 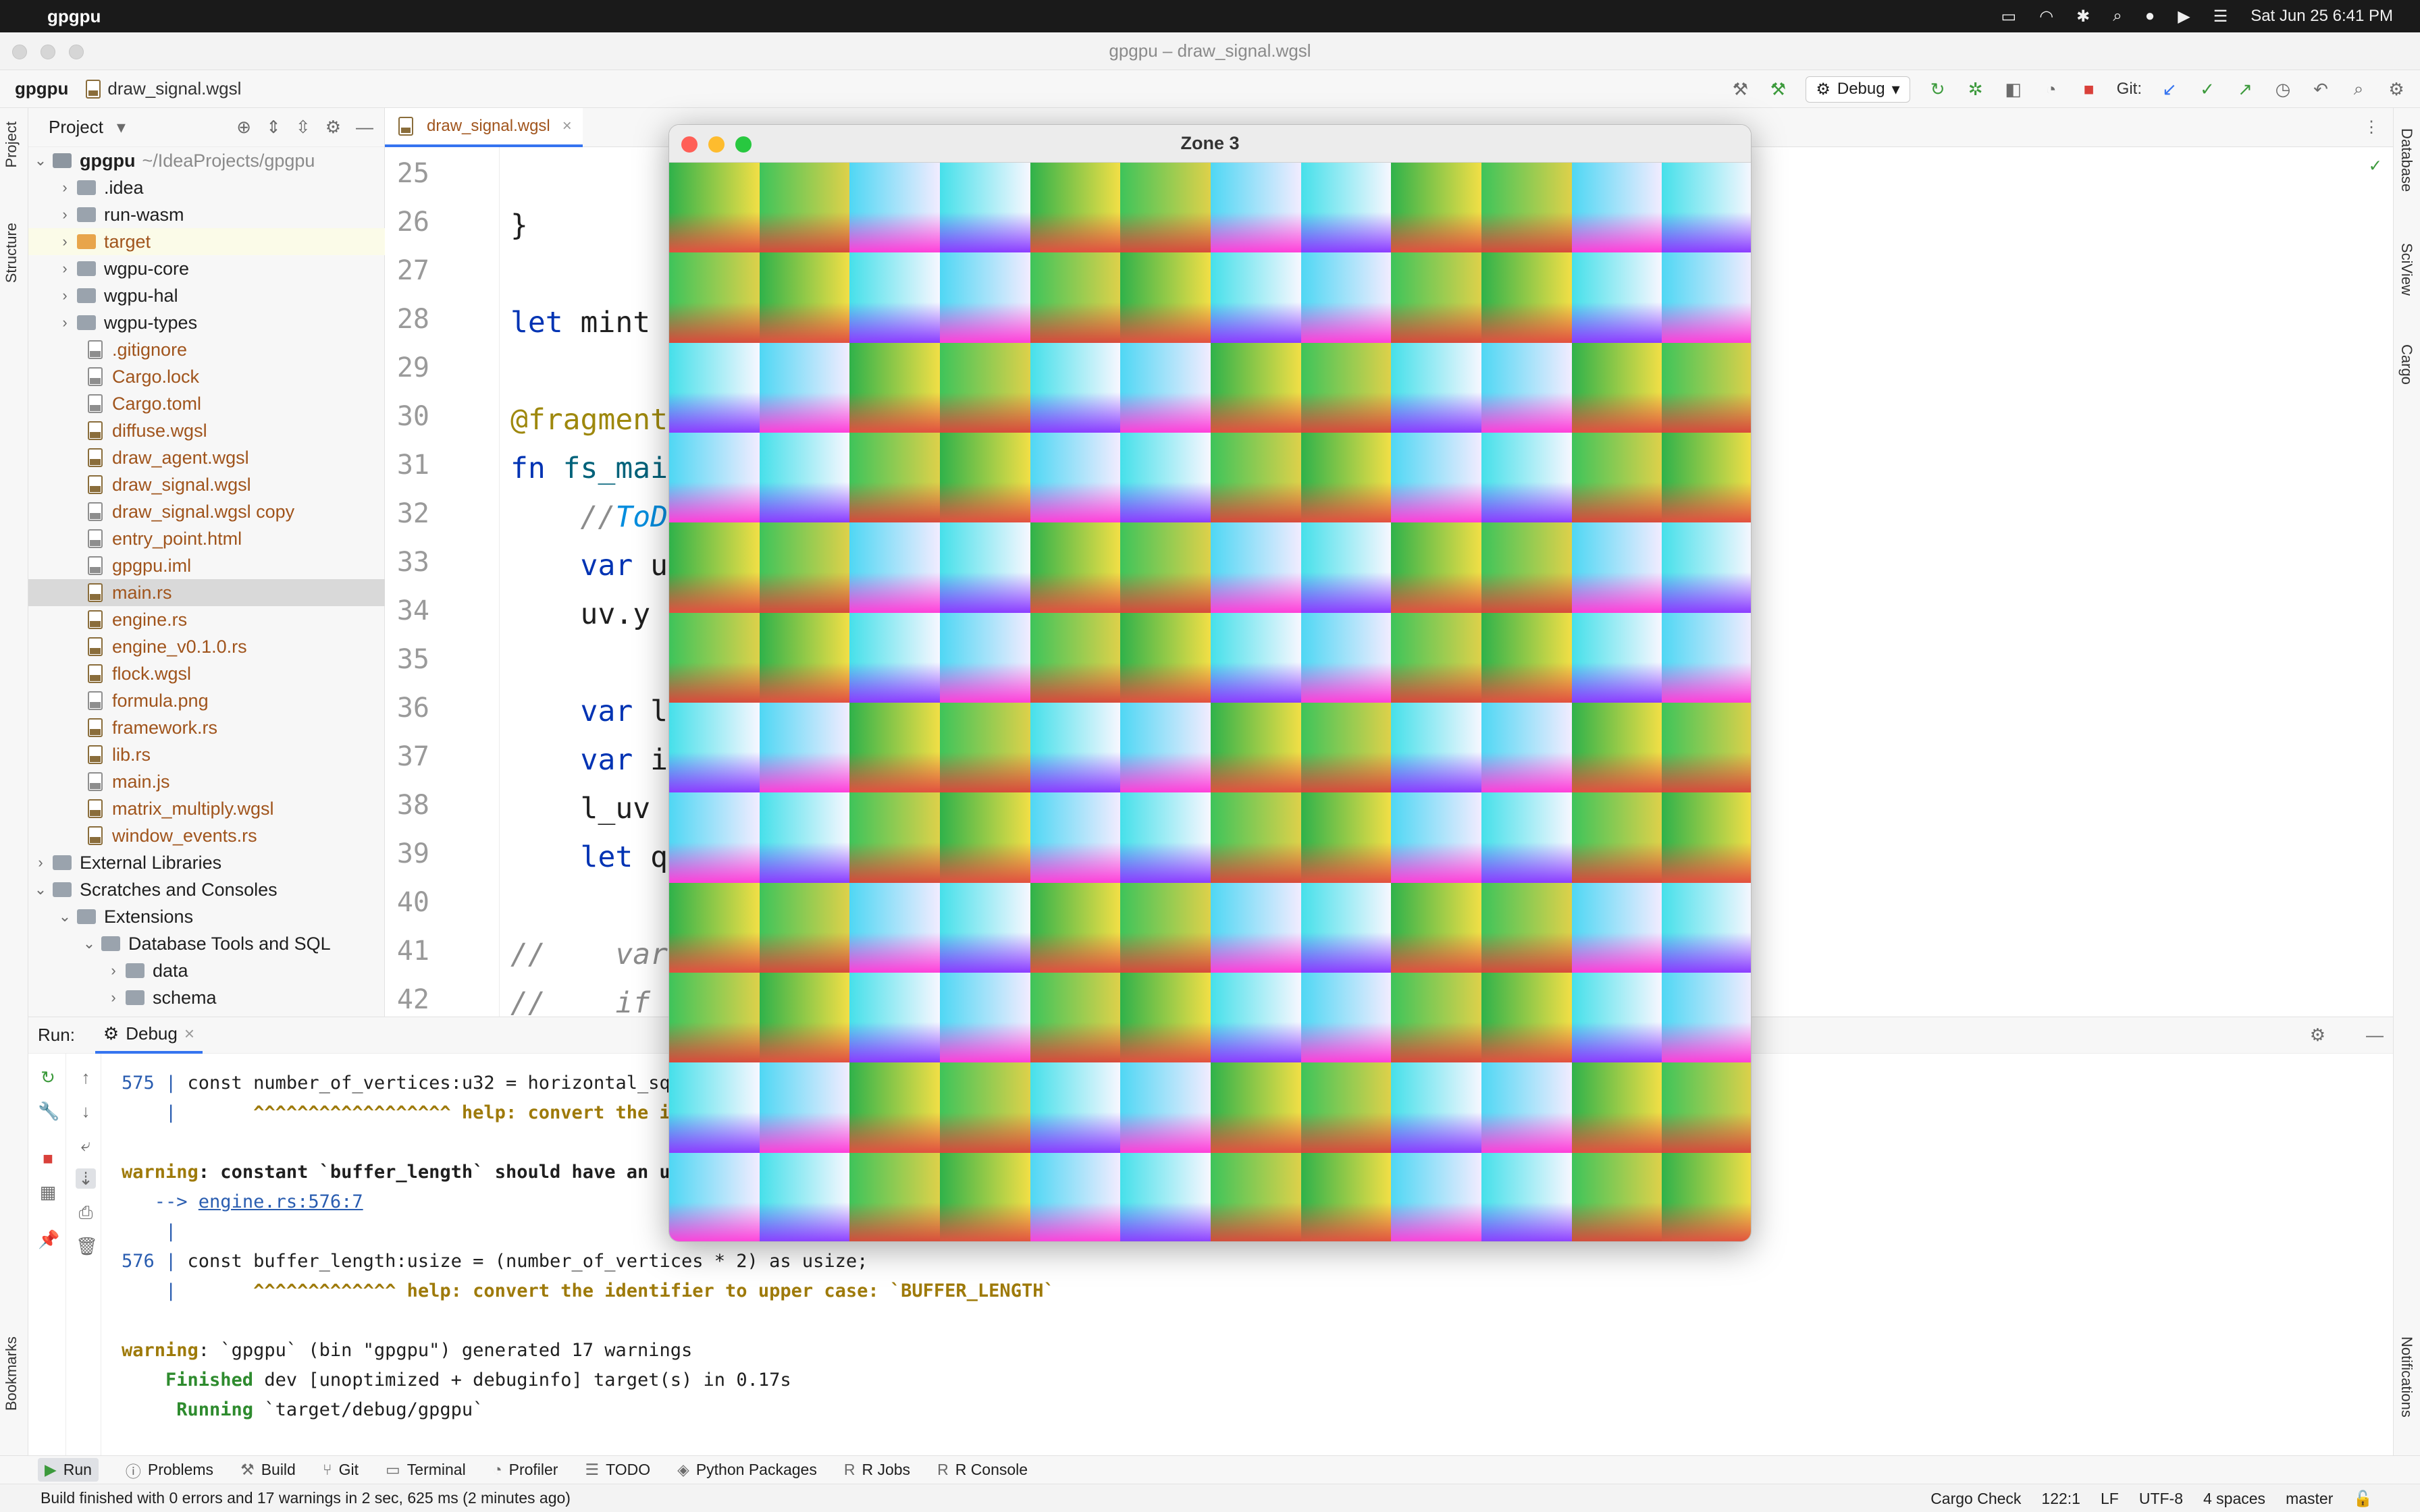 What do you see at coordinates (206, 781) in the screenshot?
I see `tree-item-main-js: main.js` at bounding box center [206, 781].